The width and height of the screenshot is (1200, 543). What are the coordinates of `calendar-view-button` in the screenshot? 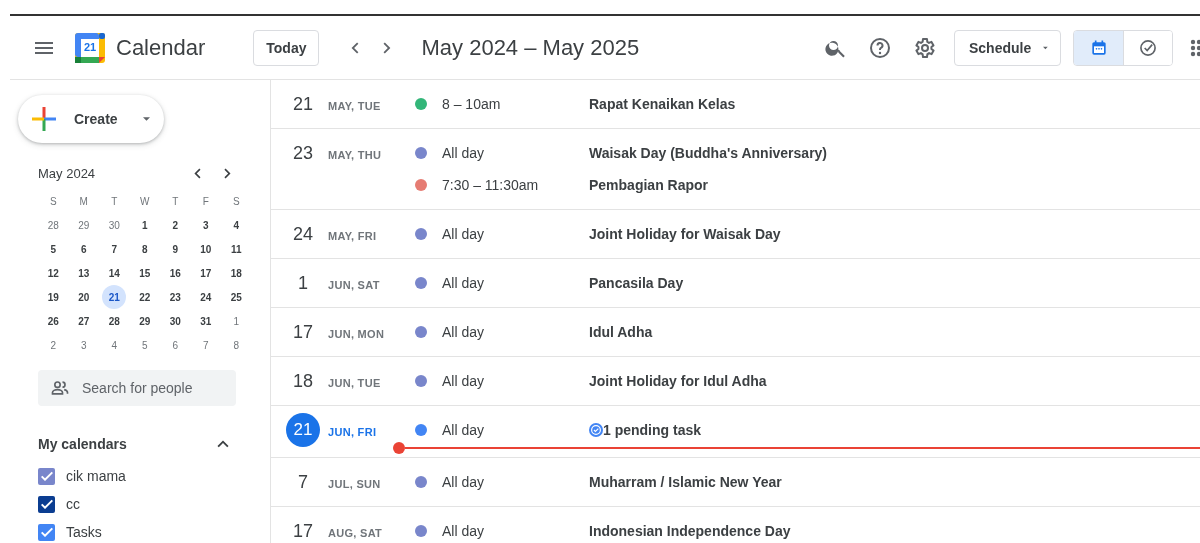 It's located at (1098, 47).